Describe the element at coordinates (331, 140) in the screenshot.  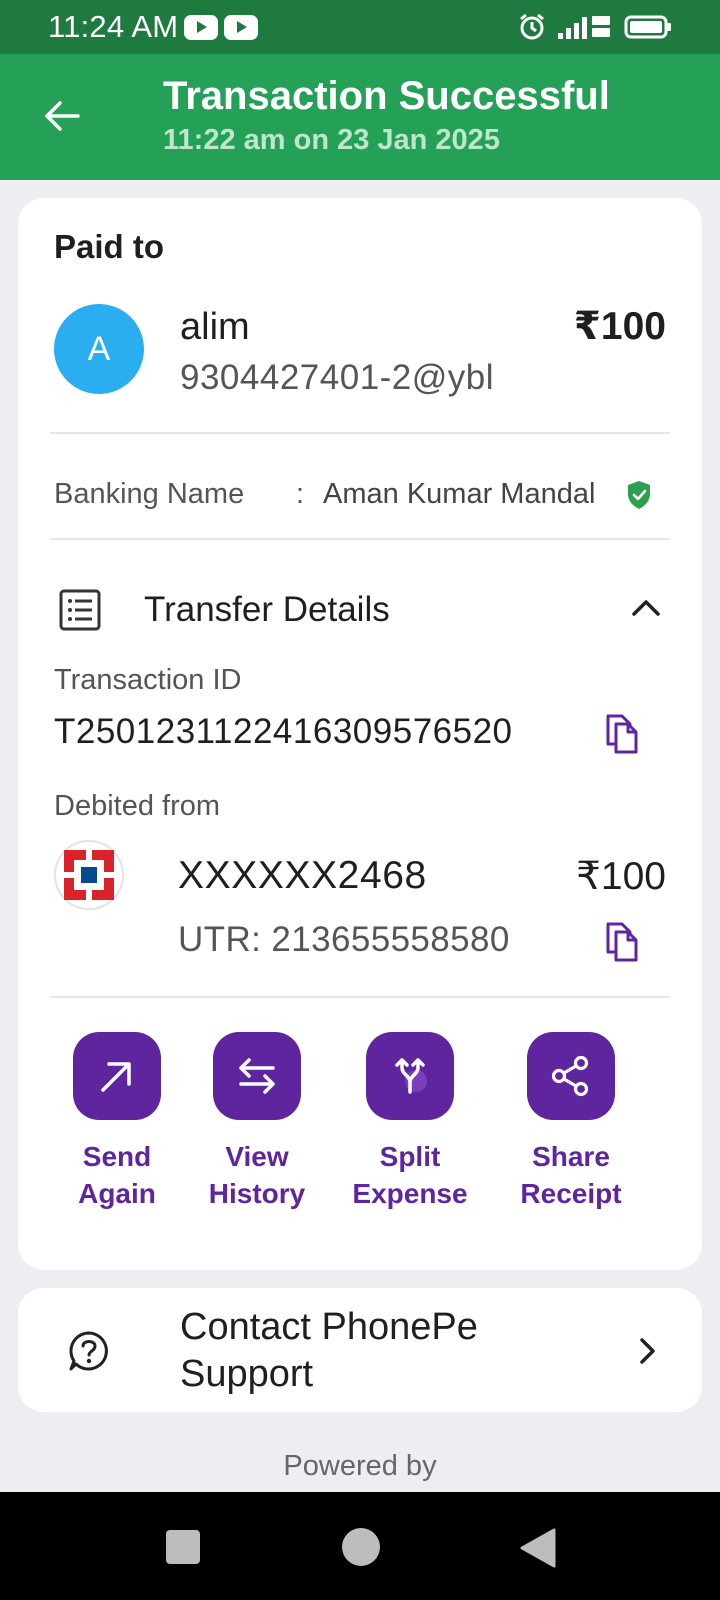
I see `transaction-timestamp: 11:22 am on 23 Jan 2025` at that location.